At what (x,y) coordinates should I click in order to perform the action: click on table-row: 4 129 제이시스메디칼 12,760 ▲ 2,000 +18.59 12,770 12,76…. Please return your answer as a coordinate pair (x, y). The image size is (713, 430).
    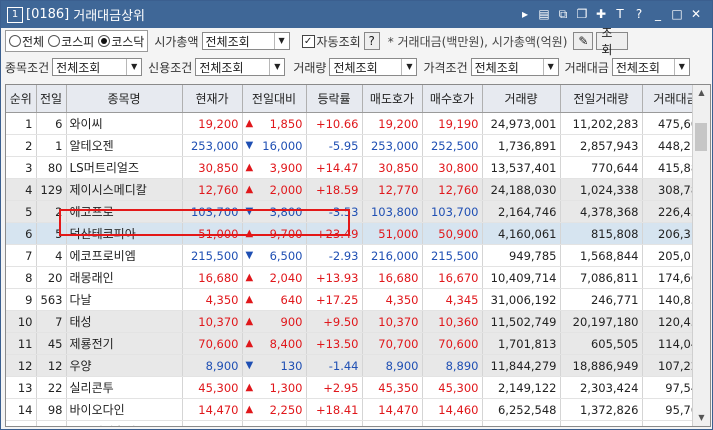
    Looking at the image, I should click on (358, 189).